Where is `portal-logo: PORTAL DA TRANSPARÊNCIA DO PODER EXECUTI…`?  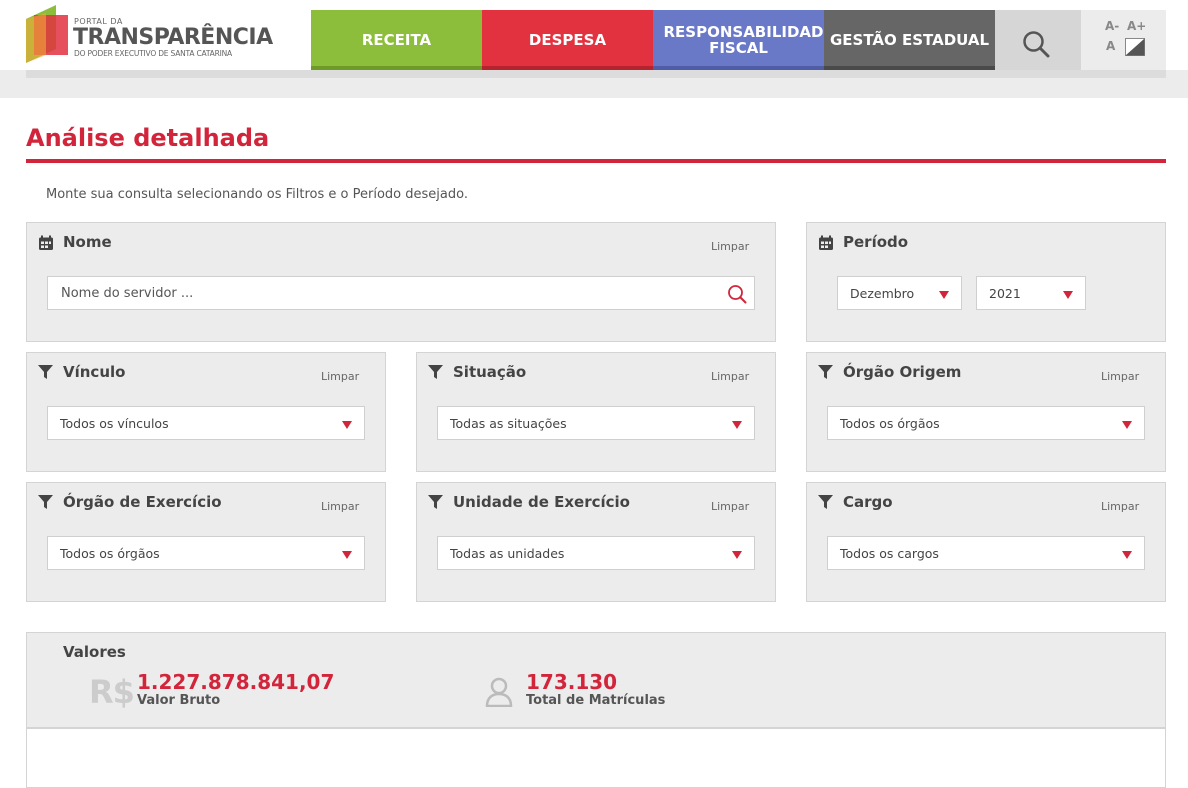
portal-logo: PORTAL DA TRANSPARÊNCIA DO PODER EXECUTI… is located at coordinates (149, 35).